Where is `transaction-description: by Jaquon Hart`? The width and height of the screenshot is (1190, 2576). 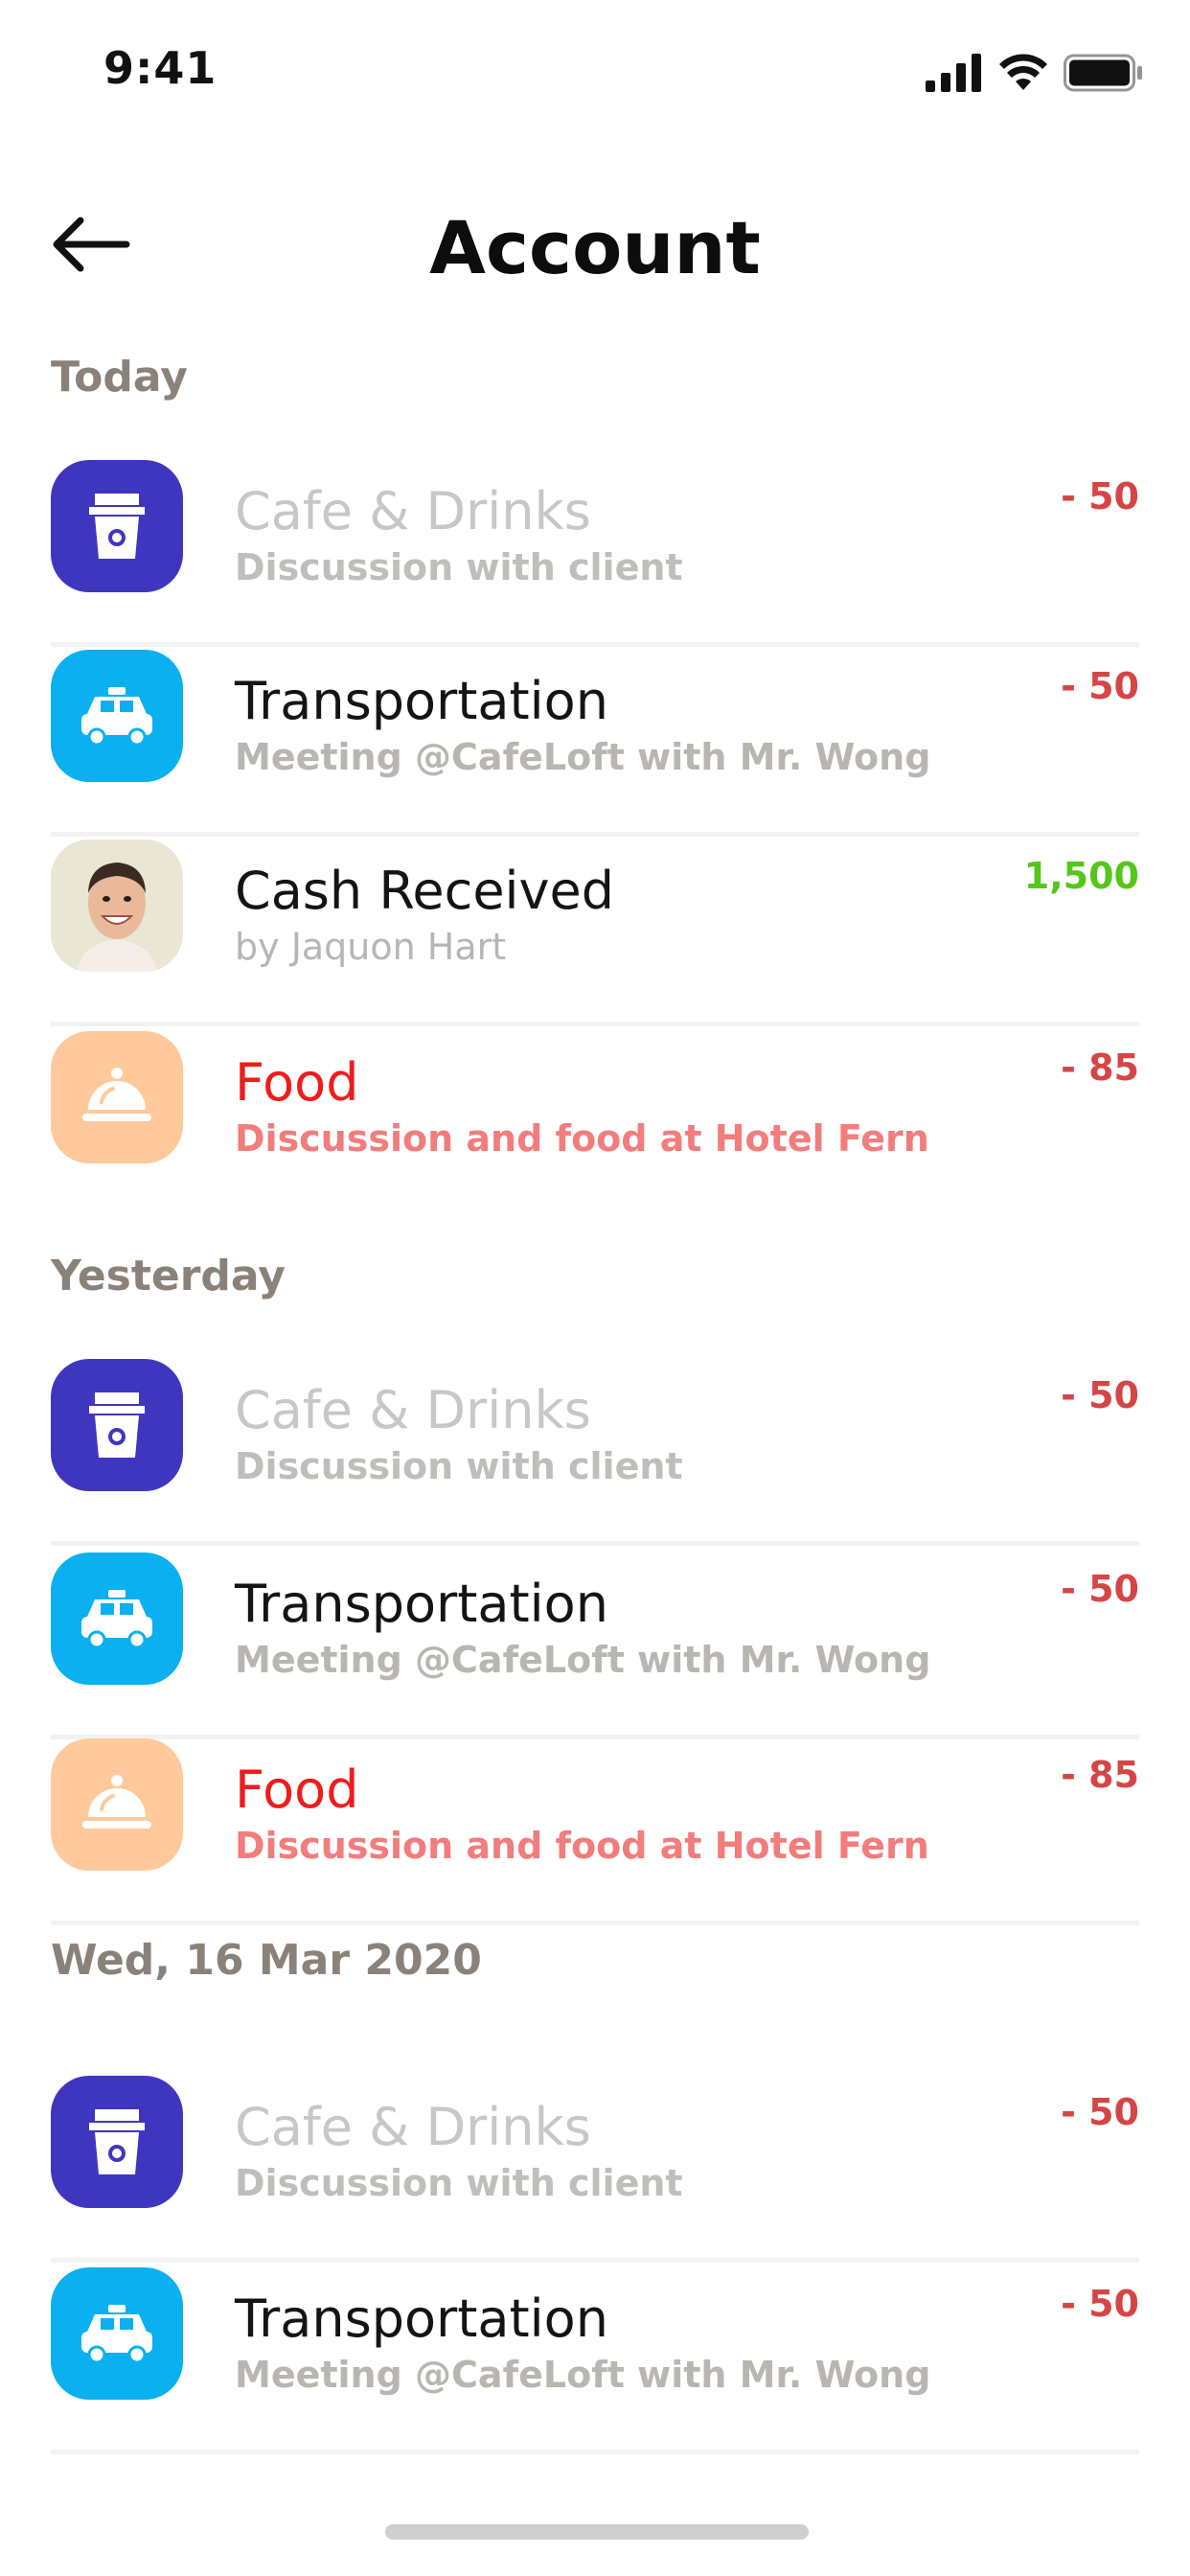
transaction-description: by Jaquon Hart is located at coordinates (371, 947).